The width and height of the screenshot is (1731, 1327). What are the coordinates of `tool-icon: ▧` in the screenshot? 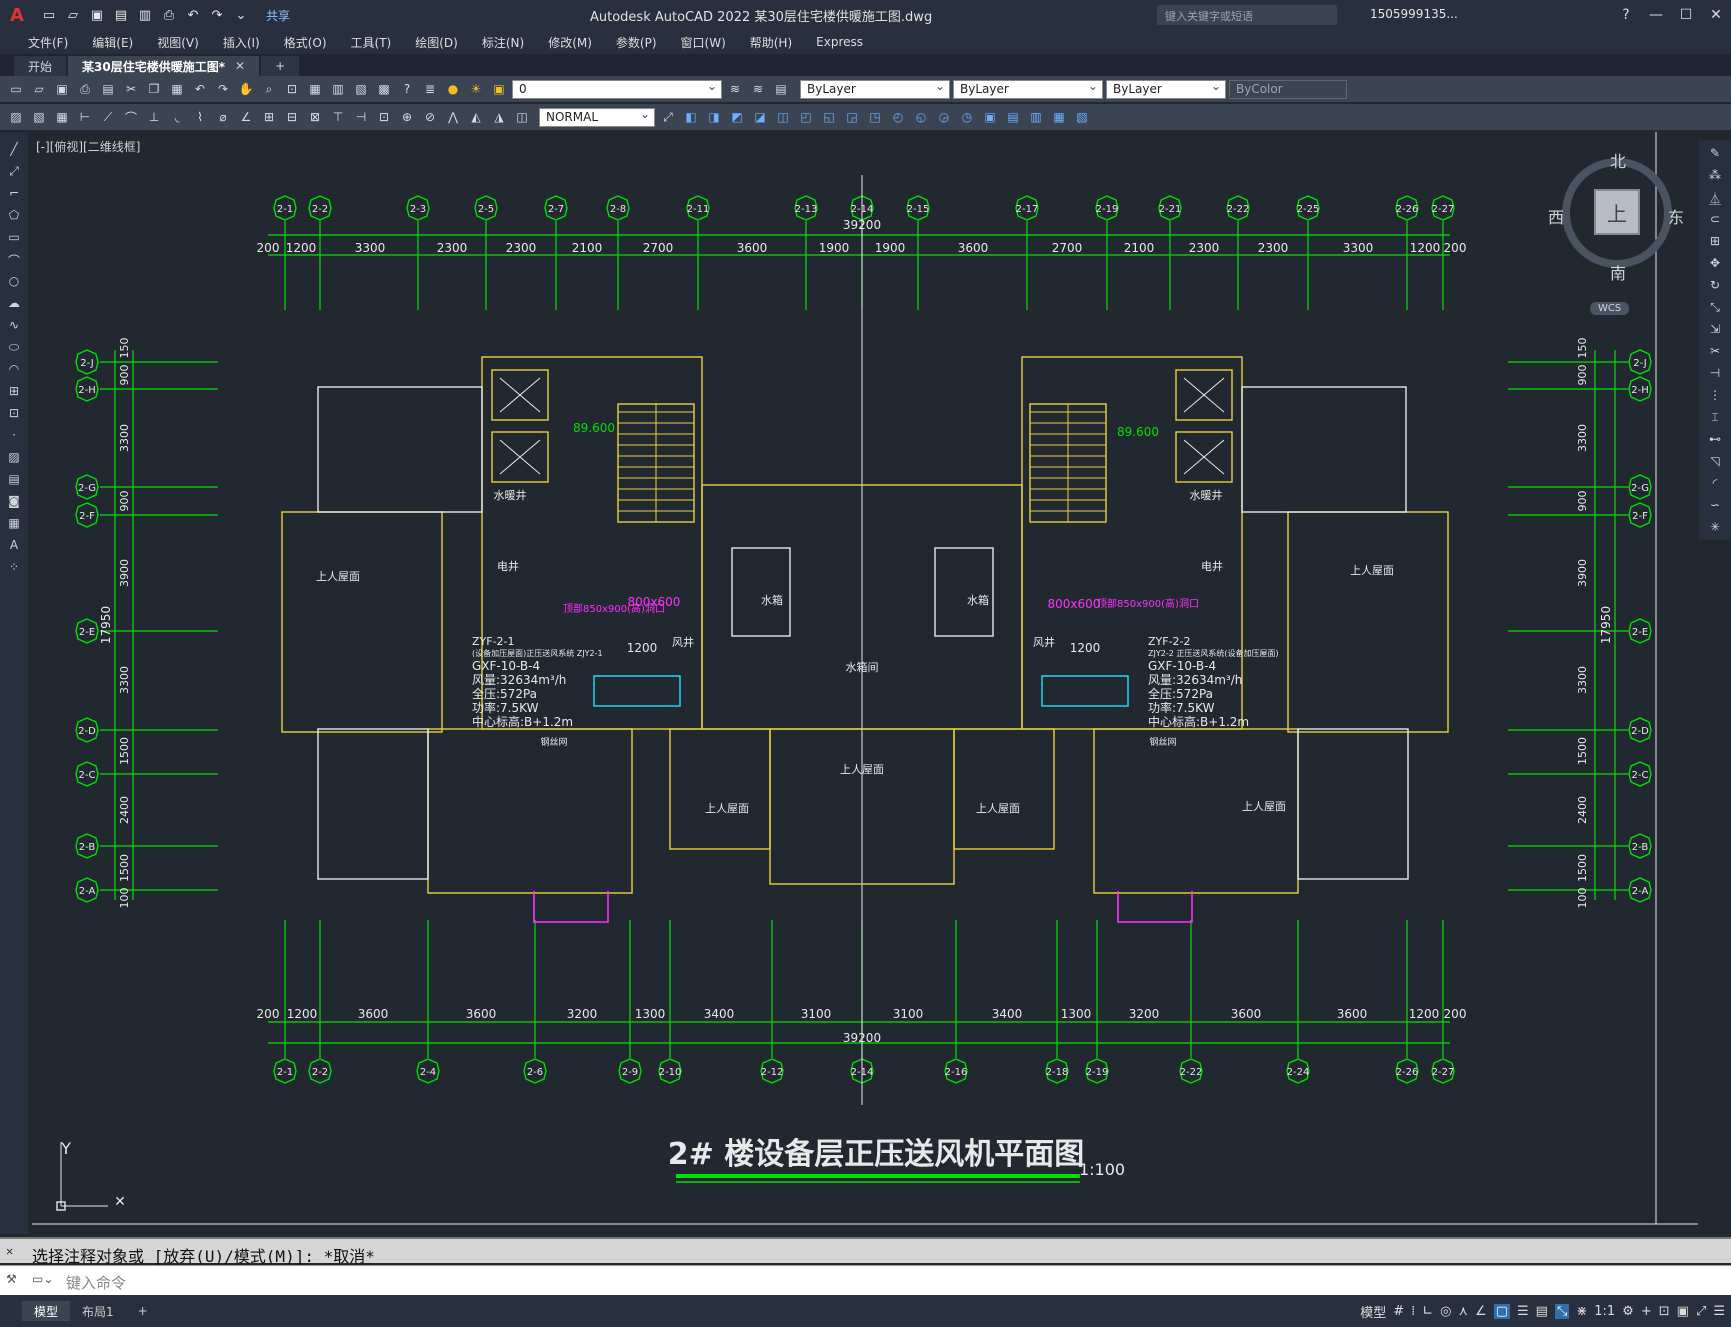 It's located at (39, 117).